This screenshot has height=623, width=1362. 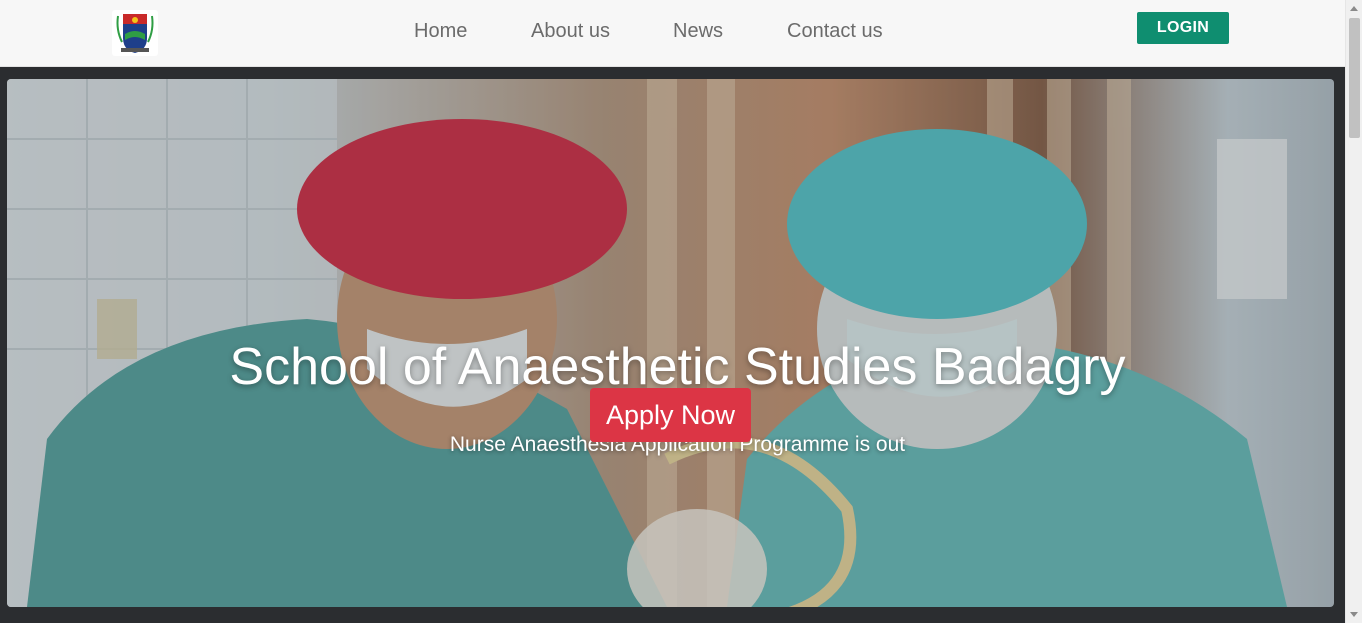 What do you see at coordinates (135, 33) in the screenshot?
I see `crest-logo-icon` at bounding box center [135, 33].